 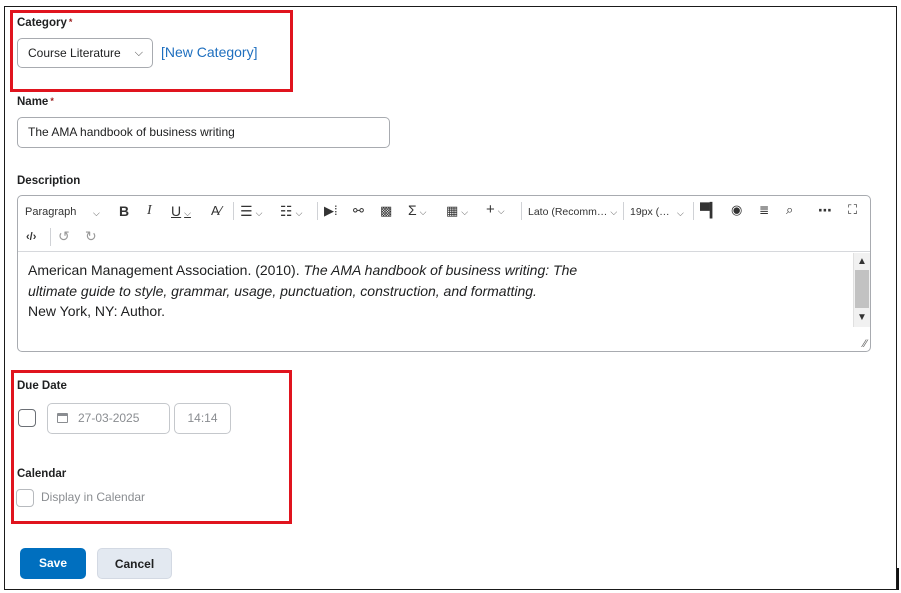 I want to click on editor-scrollbar: ▲ ▼, so click(x=861, y=290).